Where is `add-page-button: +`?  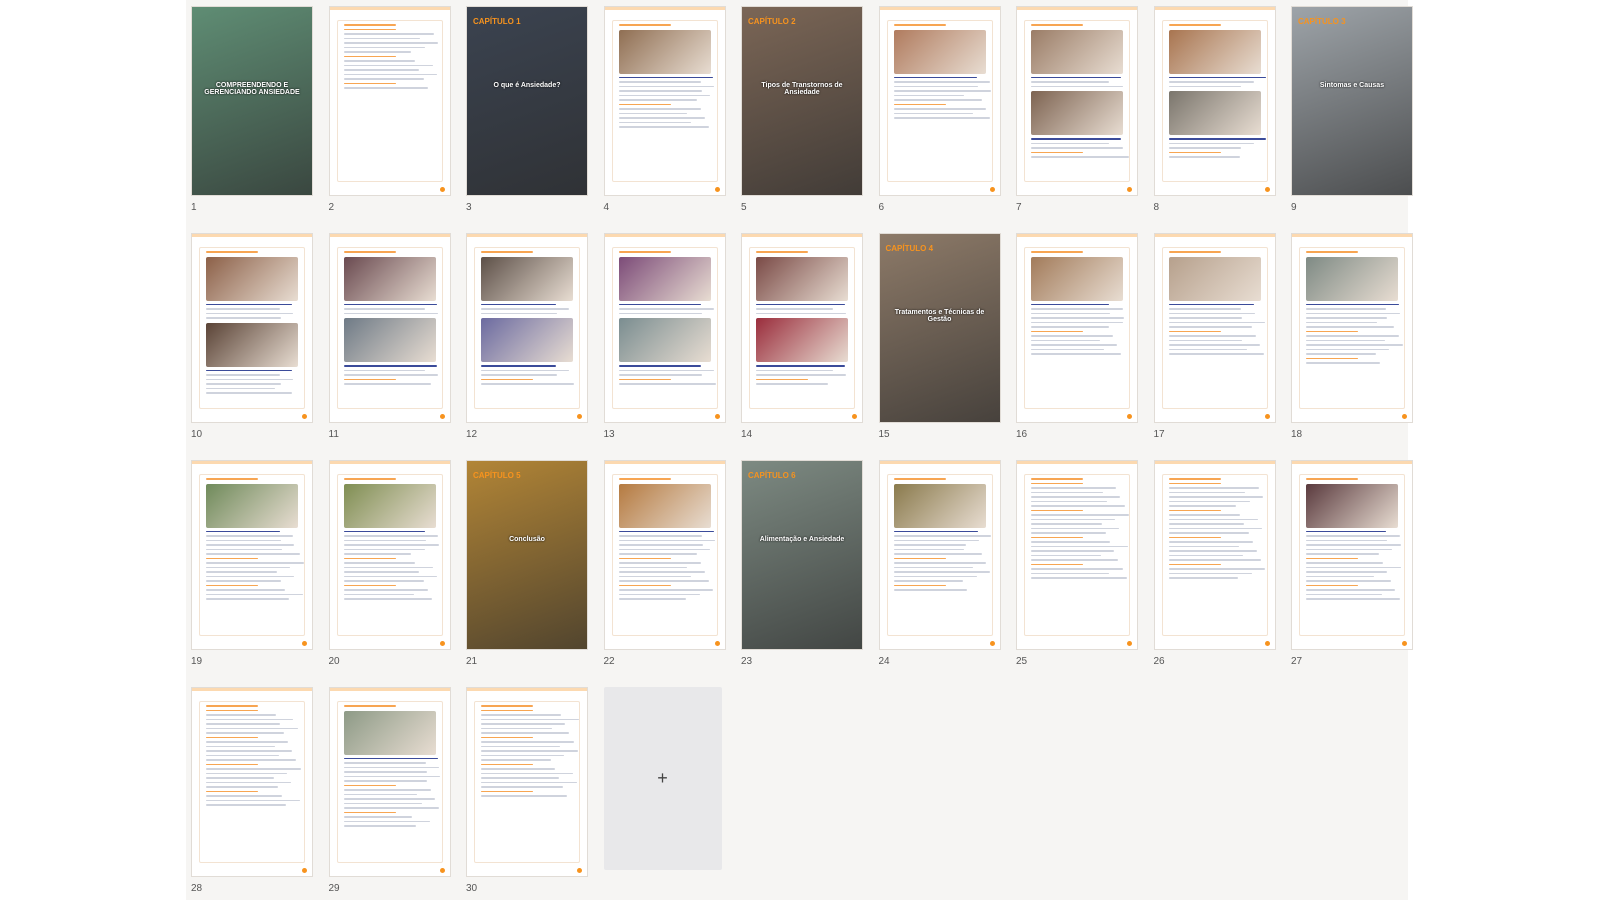
add-page-button: + is located at coordinates (662, 778).